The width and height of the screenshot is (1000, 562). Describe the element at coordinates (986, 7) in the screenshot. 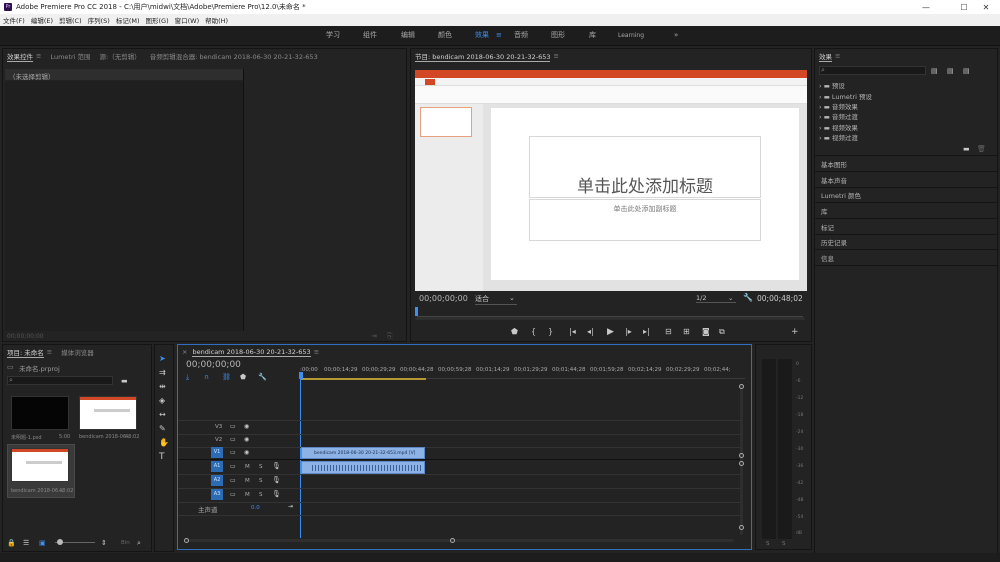

I see `close-button: ✕` at that location.